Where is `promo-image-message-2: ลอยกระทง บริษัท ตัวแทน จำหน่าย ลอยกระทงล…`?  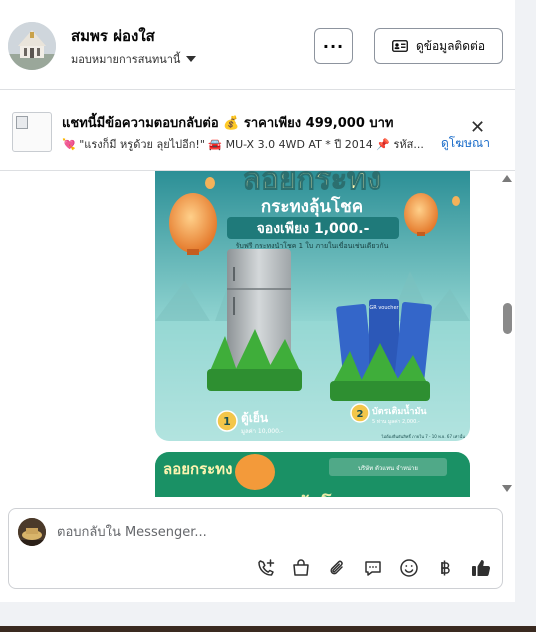
promo-image-message-2: ลอยกระทง บริษัท ตัวแทน จำหน่าย ลอยกระทงล… is located at coordinates (312, 474).